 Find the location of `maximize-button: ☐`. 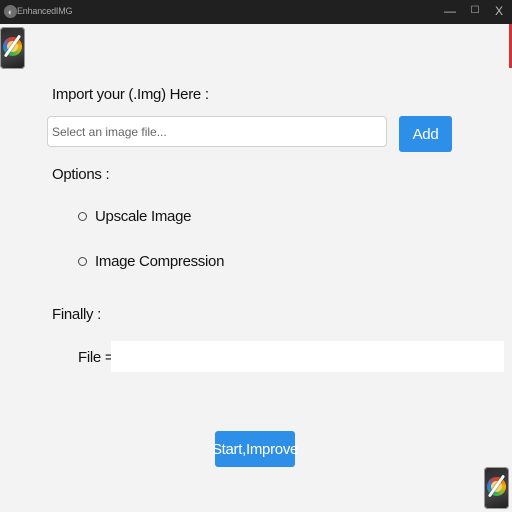

maximize-button: ☐ is located at coordinates (475, 11).